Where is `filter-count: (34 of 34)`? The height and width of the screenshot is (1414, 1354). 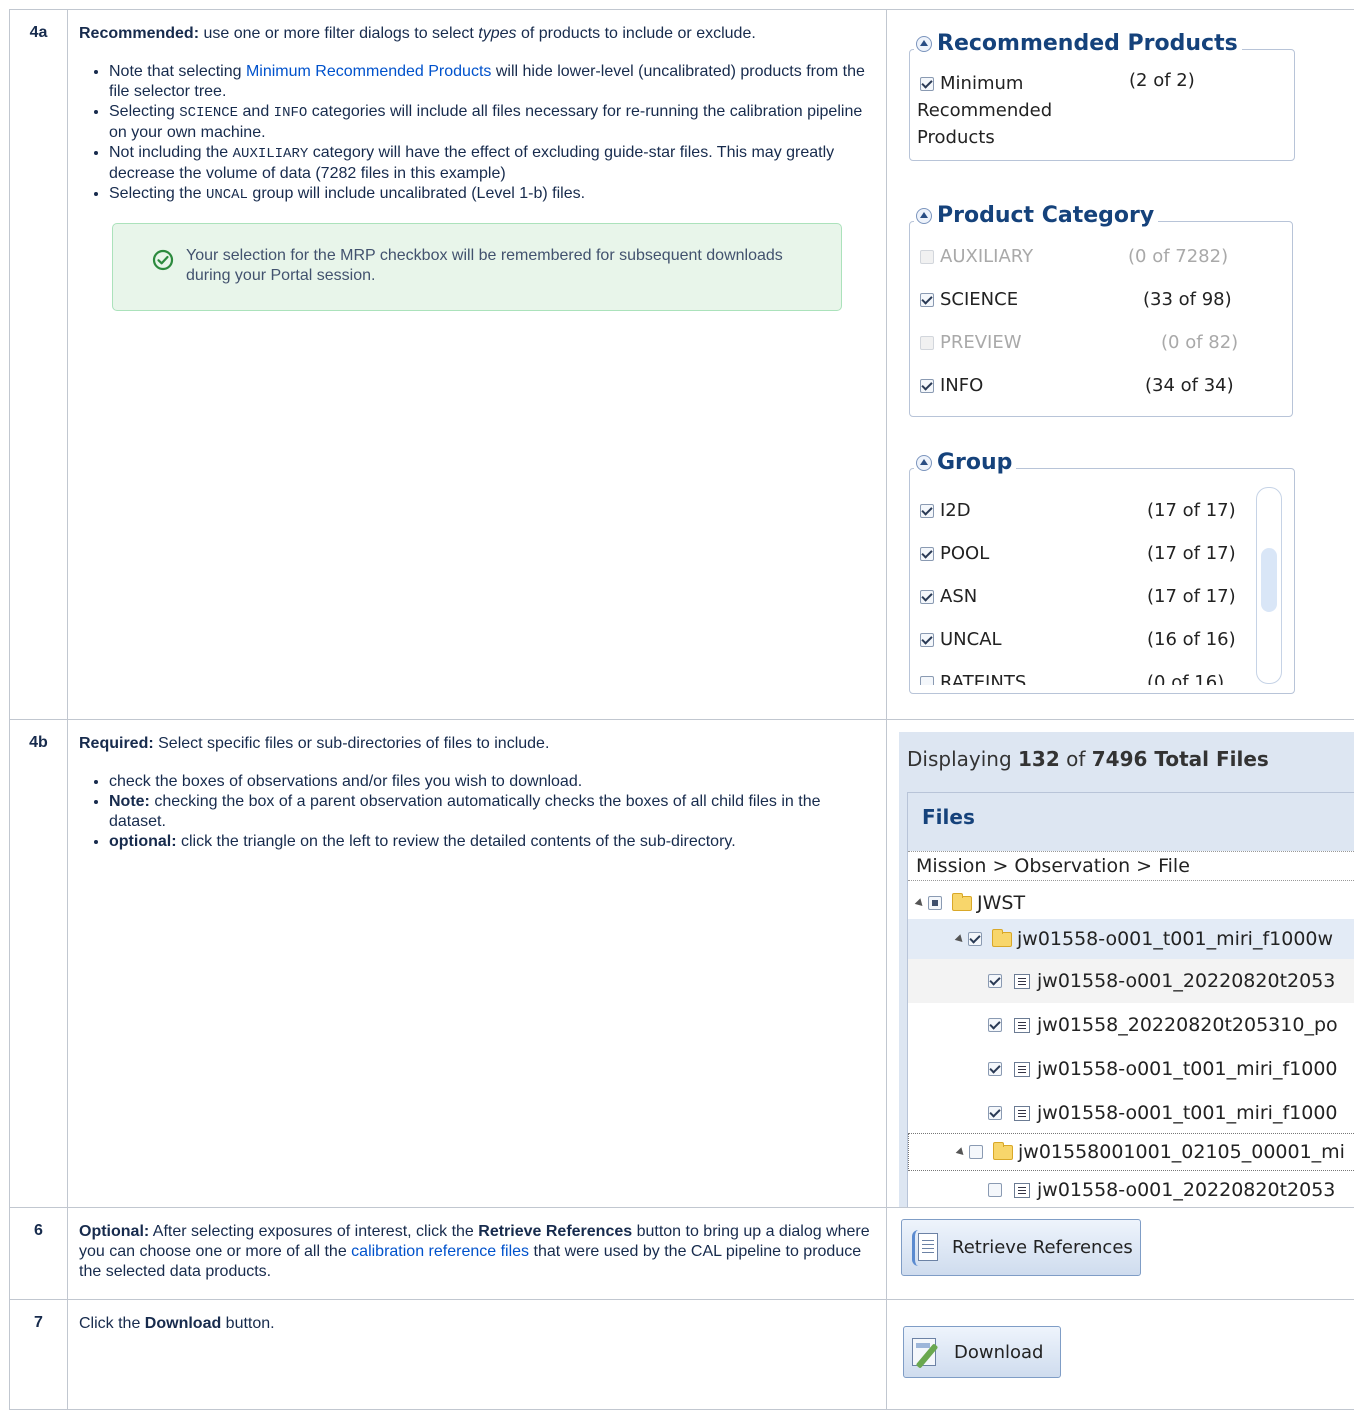
filter-count: (34 of 34) is located at coordinates (1189, 385).